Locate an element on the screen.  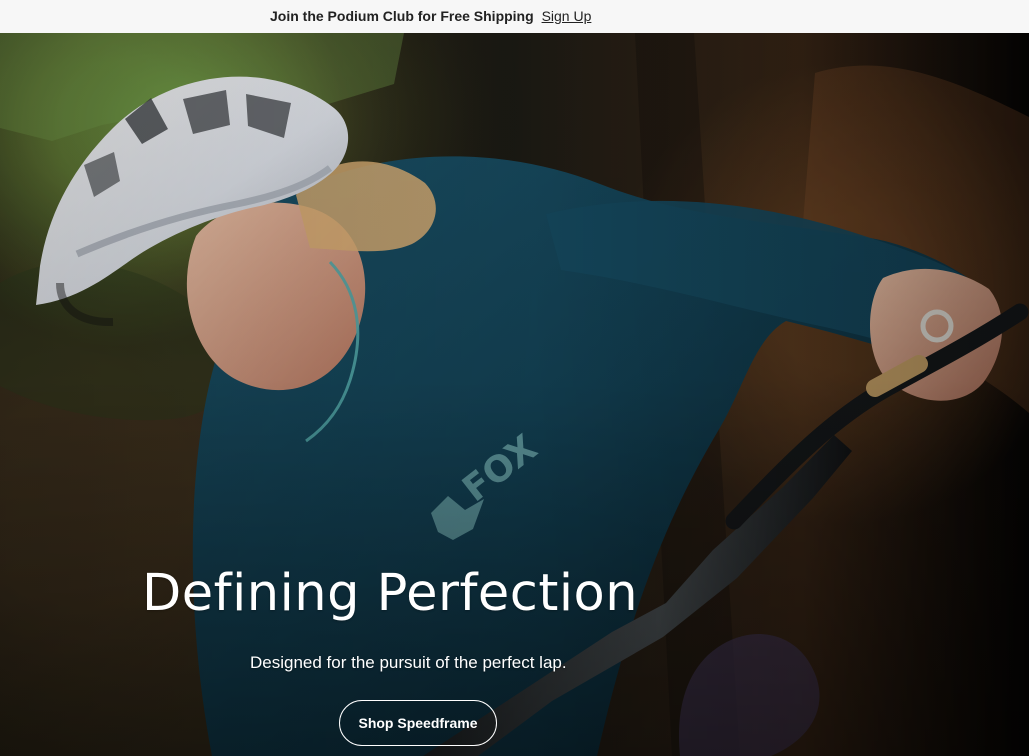
sign-up-link: Sign Up is located at coordinates (567, 16).